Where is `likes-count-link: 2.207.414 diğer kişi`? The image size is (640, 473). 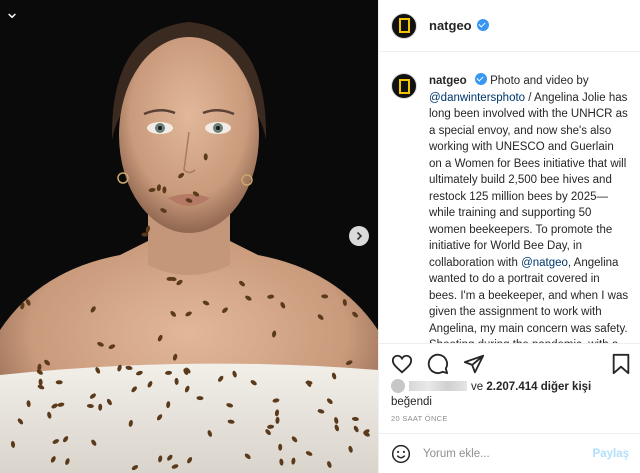 likes-count-link: 2.207.414 diğer kişi is located at coordinates (538, 387).